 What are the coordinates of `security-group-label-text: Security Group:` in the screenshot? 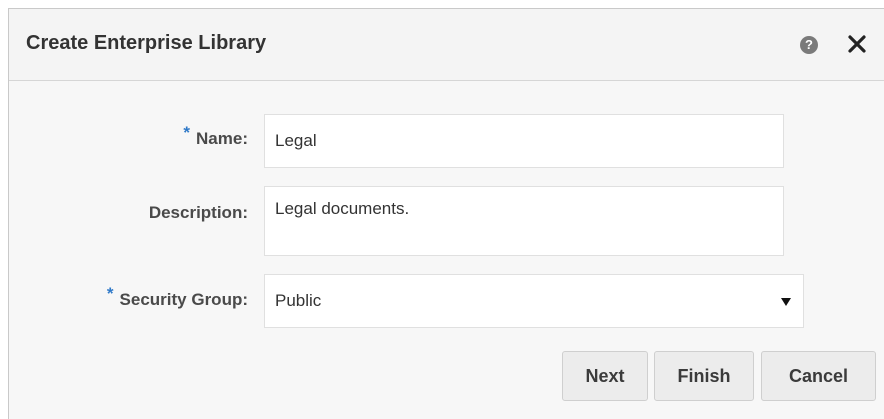 It's located at (183, 299).